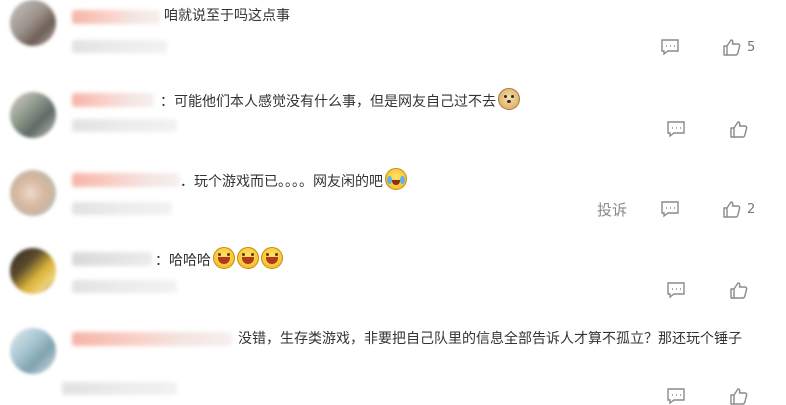 Image resolution: width=786 pixels, height=405 pixels. Describe the element at coordinates (227, 16) in the screenshot. I see `comment-text: 咱就说至于吗这点事` at that location.